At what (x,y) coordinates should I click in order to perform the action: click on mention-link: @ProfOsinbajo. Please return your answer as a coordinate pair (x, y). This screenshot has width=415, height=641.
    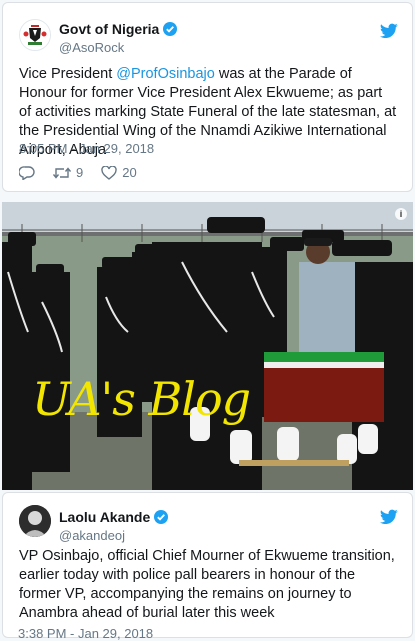
    Looking at the image, I should click on (165, 74).